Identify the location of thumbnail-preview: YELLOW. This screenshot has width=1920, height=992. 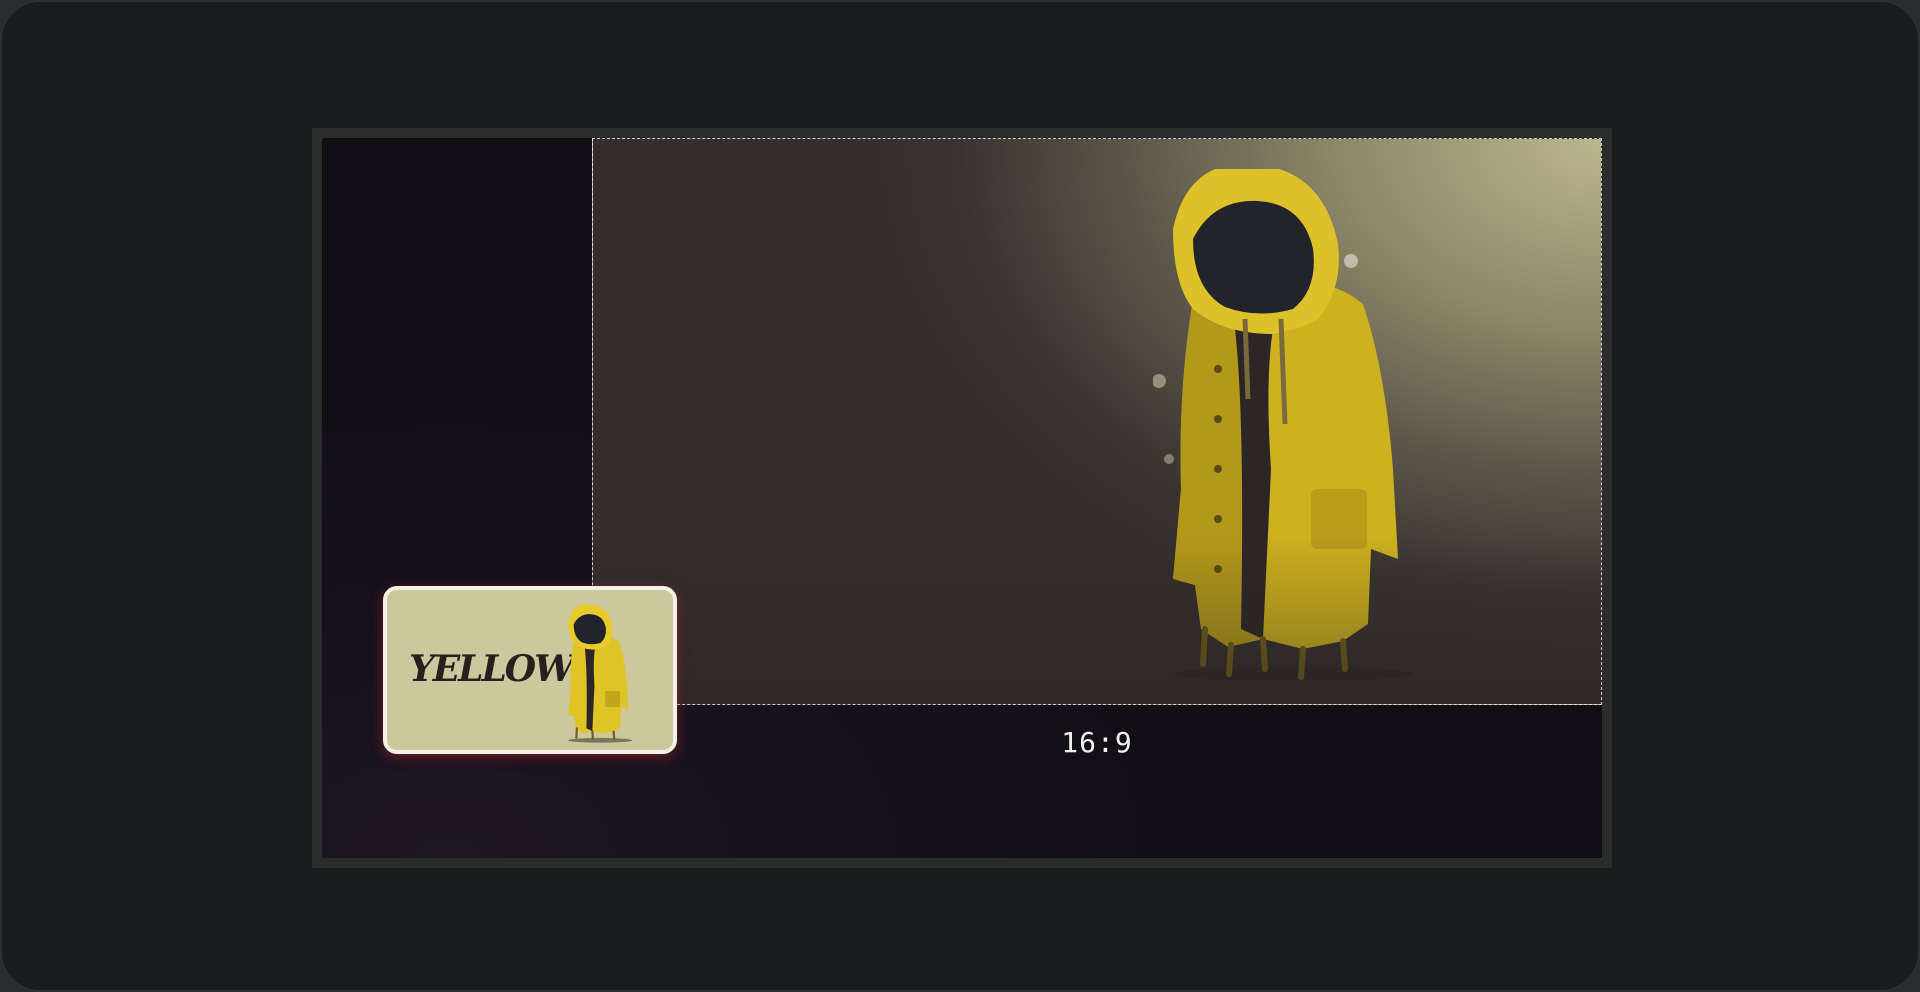
(530, 670).